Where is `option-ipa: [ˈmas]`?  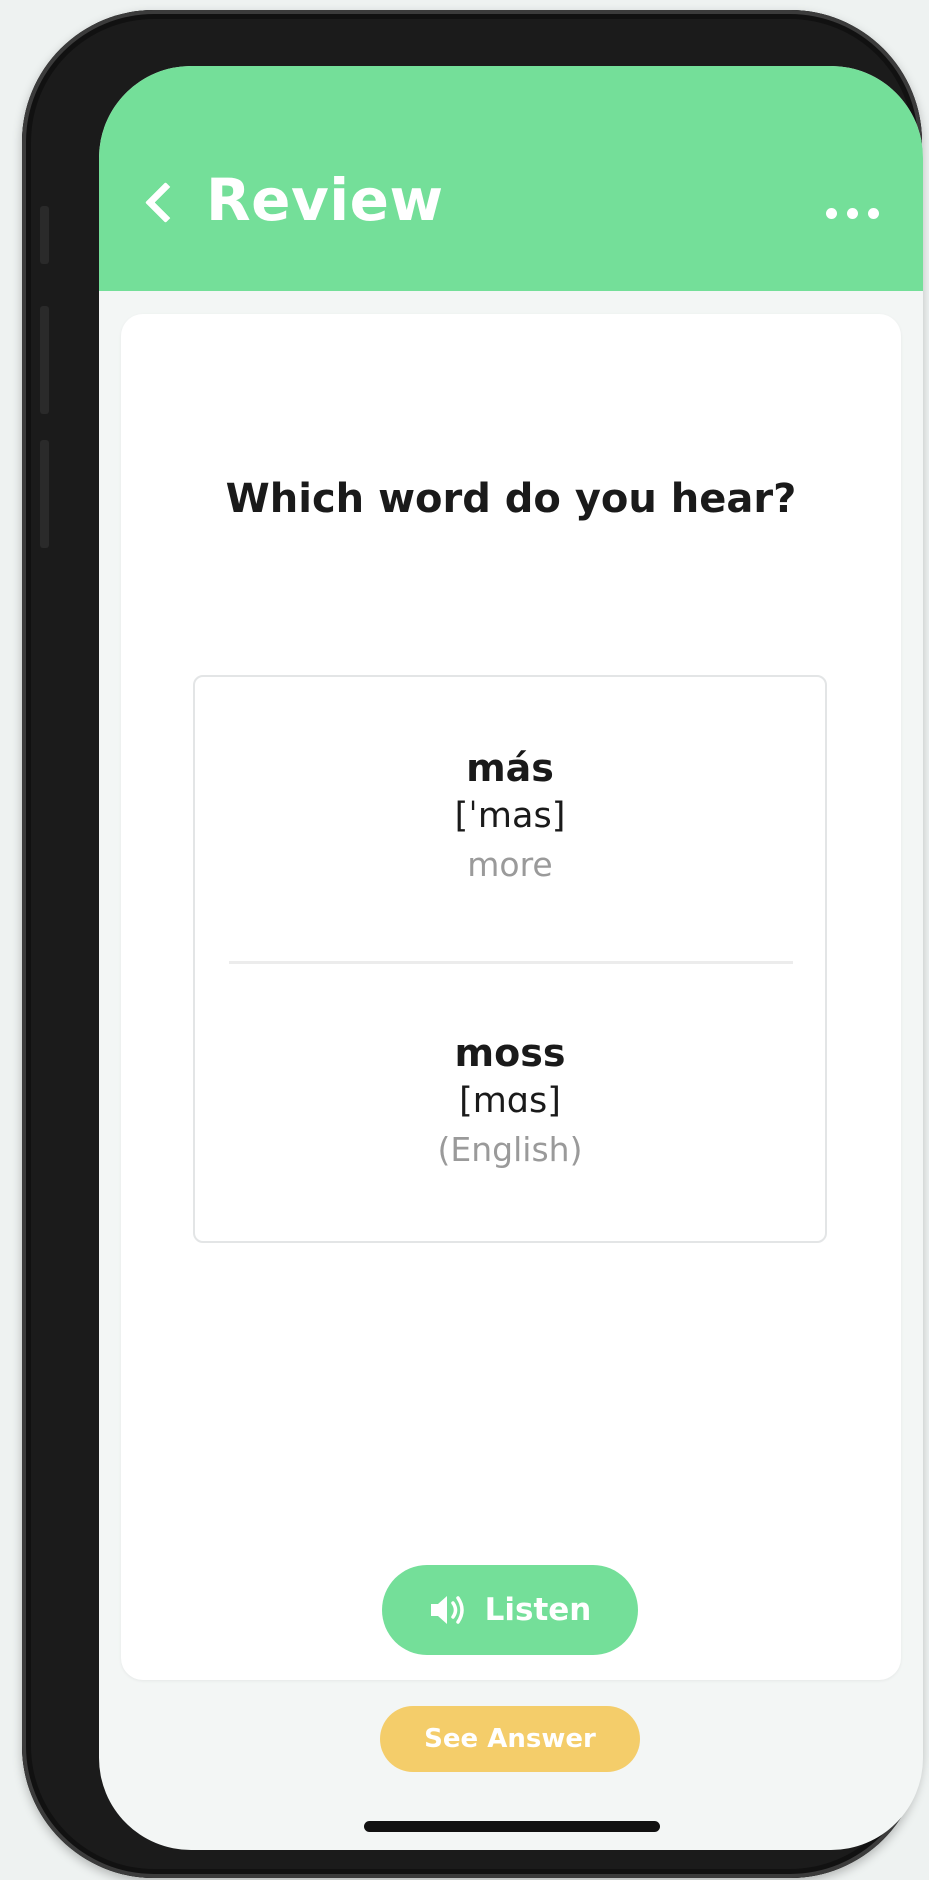
option-ipa: [ˈmas] is located at coordinates (510, 816).